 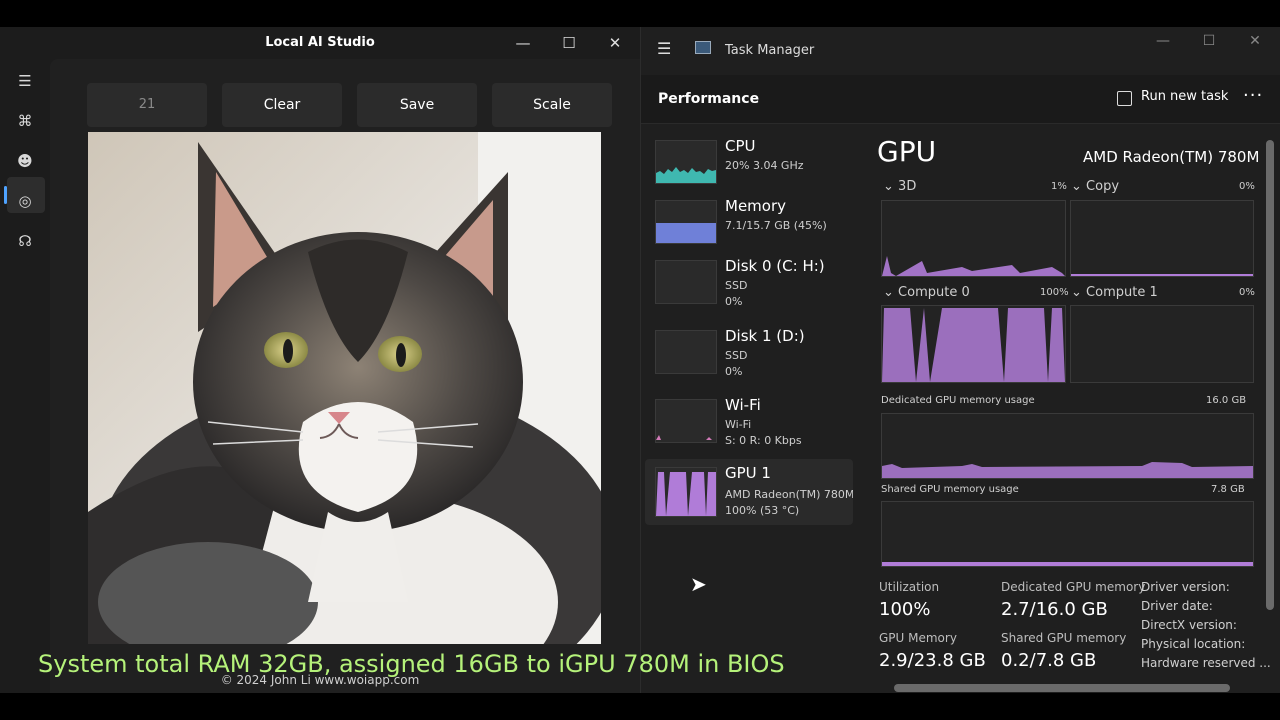 I want to click on device-cpu: CPU 20% 3.04 GHz, so click(x=749, y=165).